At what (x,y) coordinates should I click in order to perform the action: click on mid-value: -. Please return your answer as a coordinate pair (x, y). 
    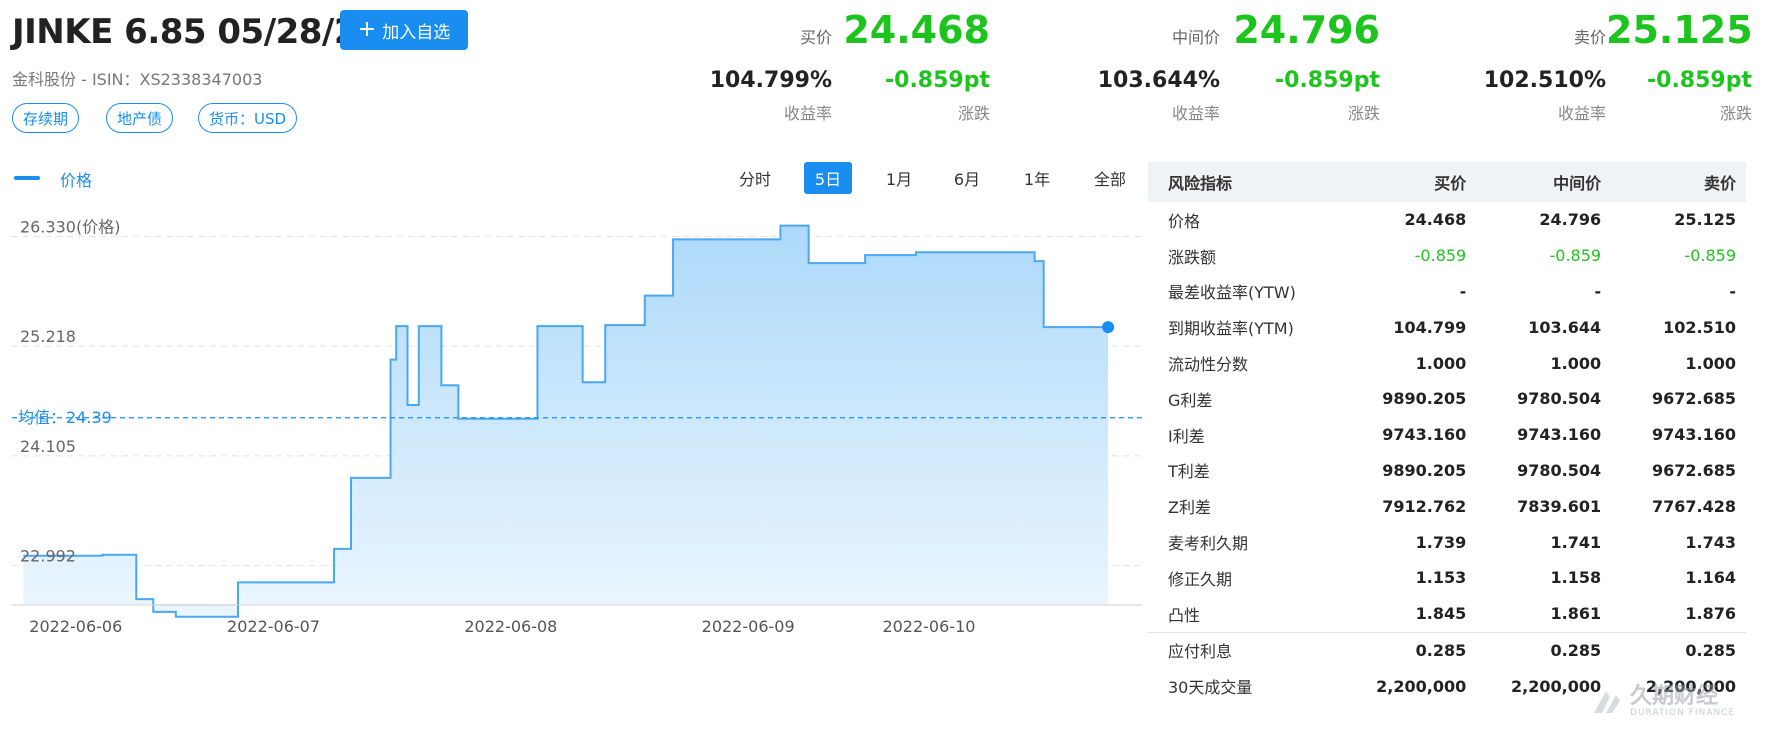
    Looking at the image, I should click on (1598, 291).